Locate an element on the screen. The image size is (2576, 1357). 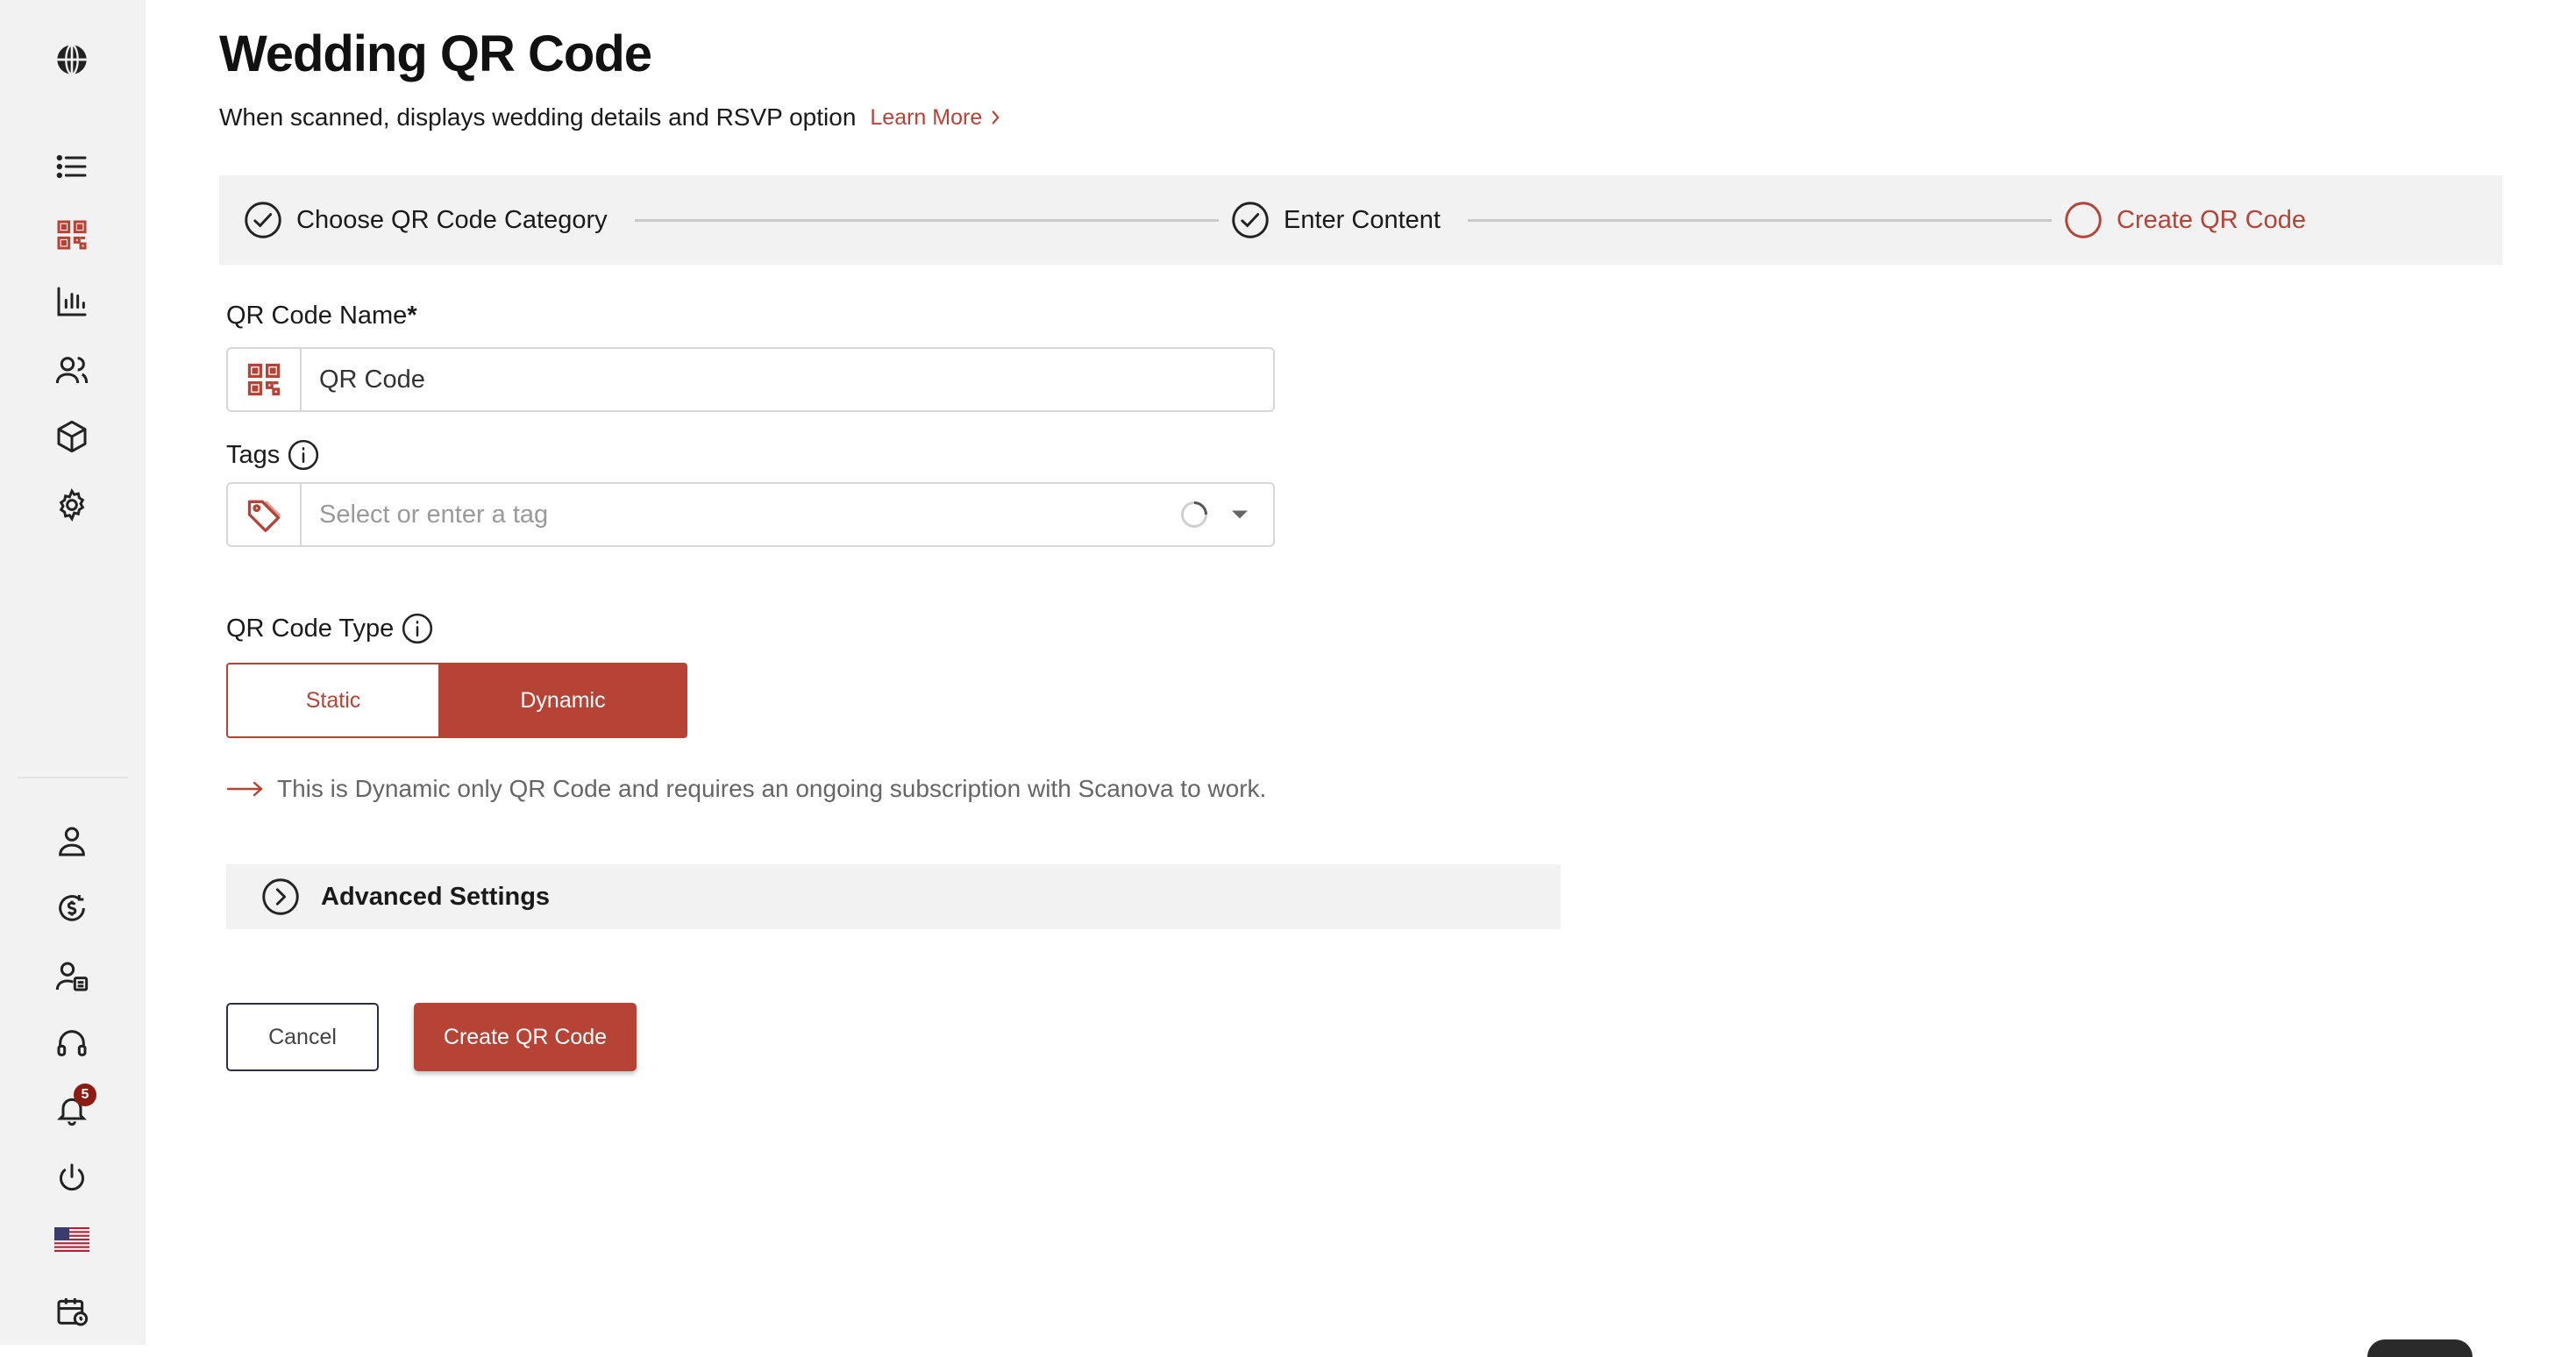
bar-chart-icon is located at coordinates (72, 302).